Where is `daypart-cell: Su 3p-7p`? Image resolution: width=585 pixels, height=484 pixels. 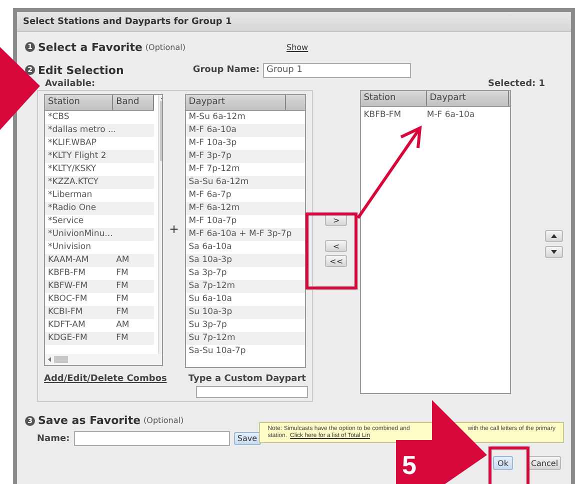 daypart-cell: Su 3p-7p is located at coordinates (246, 325).